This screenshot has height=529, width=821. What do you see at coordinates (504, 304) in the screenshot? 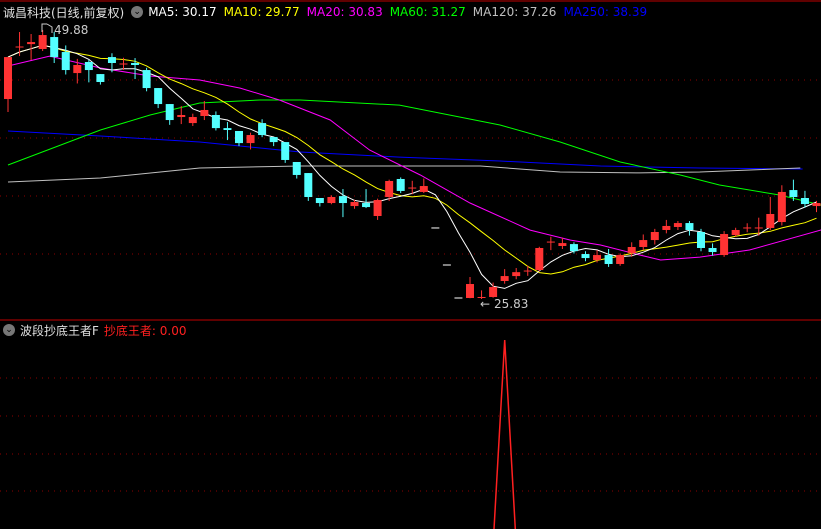
I see `low-annotation: ← 25.83` at bounding box center [504, 304].